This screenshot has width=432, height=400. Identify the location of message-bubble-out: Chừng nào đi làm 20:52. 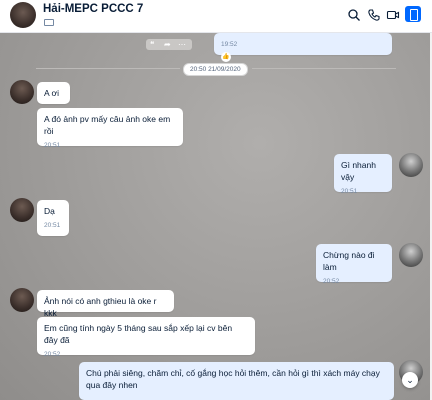
(354, 264).